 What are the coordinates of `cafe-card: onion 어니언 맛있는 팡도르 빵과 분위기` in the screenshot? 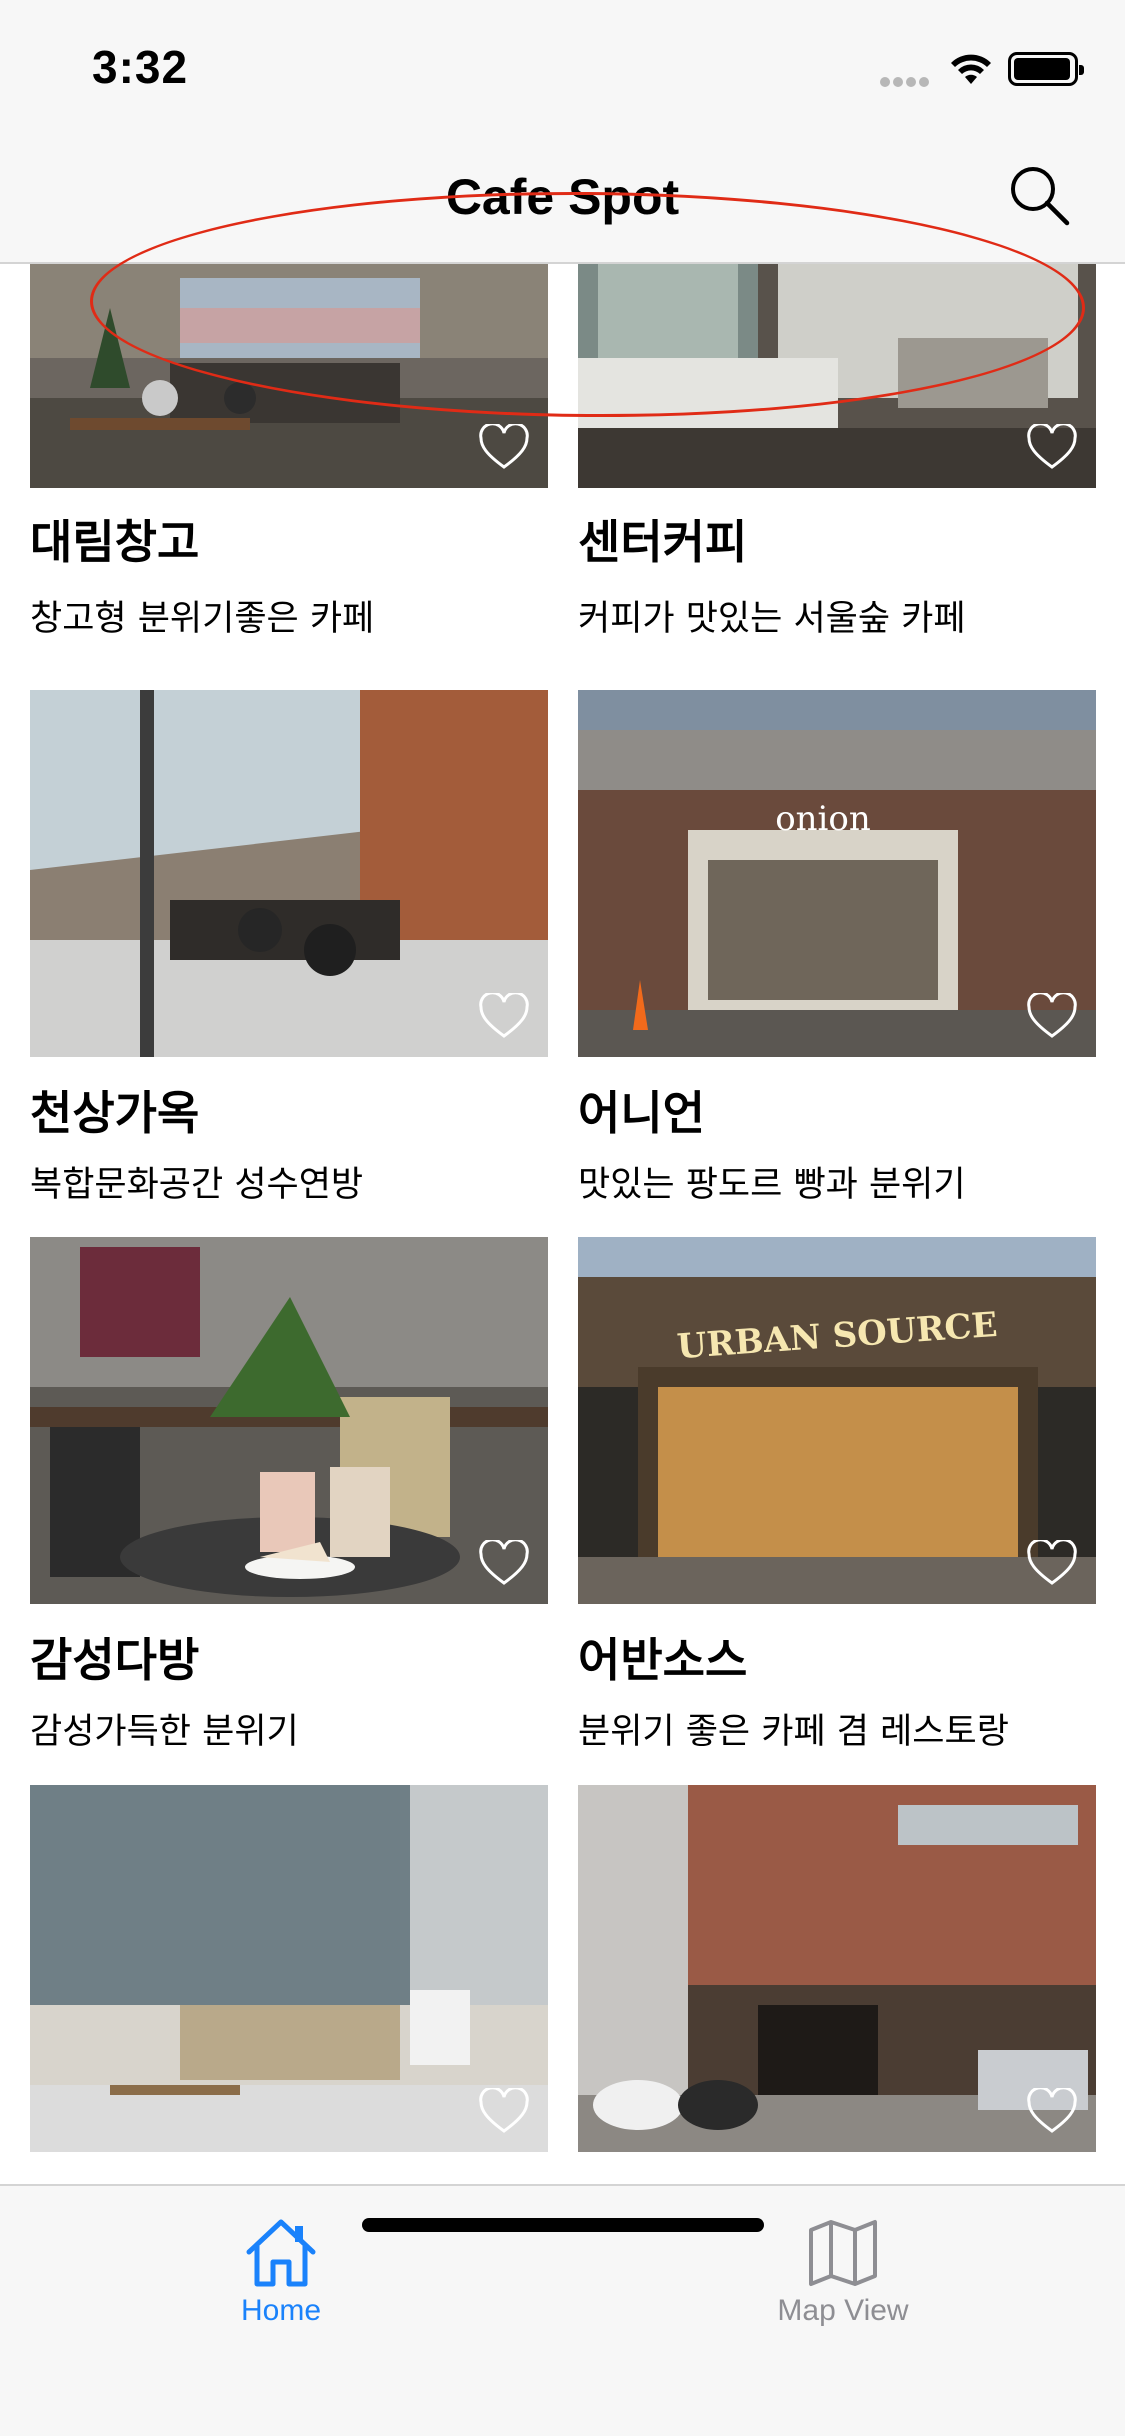 It's located at (837, 955).